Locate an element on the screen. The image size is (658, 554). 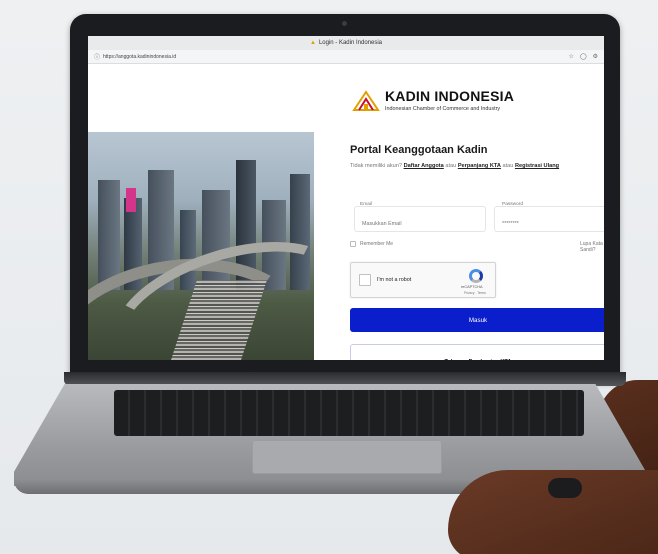
recaptcha-terms: Privacy - Terms is located at coordinates (475, 293).